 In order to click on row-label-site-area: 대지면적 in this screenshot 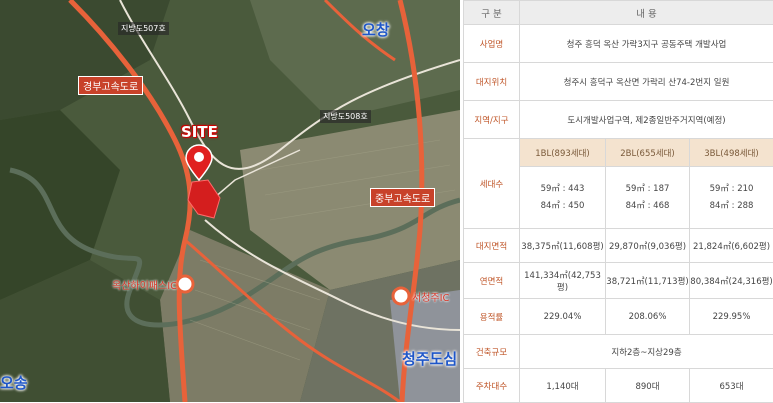, I will do `click(492, 246)`.